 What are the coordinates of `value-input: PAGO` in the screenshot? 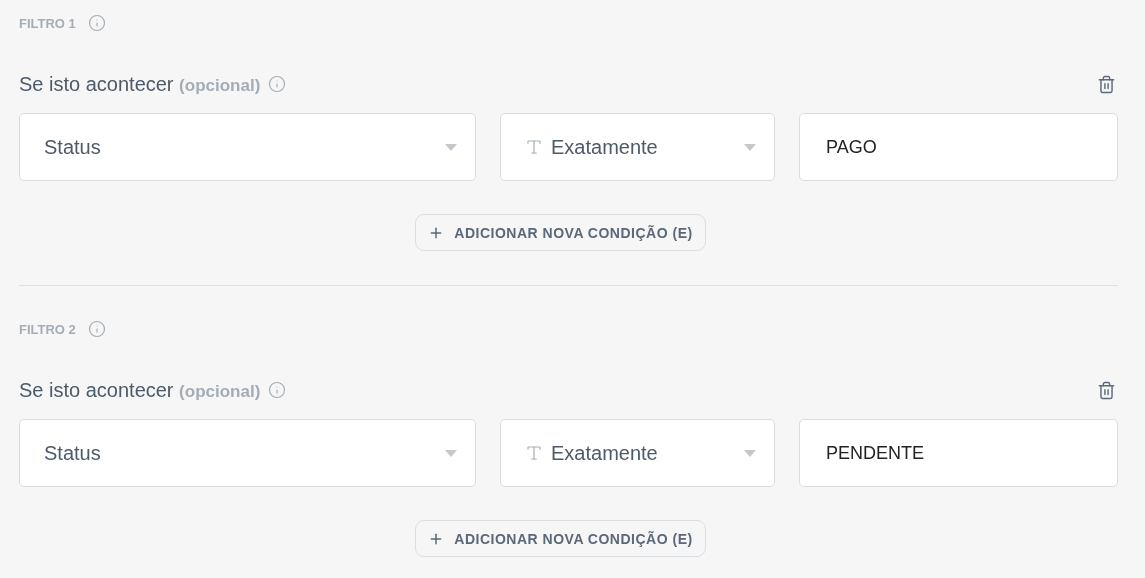 It's located at (958, 147).